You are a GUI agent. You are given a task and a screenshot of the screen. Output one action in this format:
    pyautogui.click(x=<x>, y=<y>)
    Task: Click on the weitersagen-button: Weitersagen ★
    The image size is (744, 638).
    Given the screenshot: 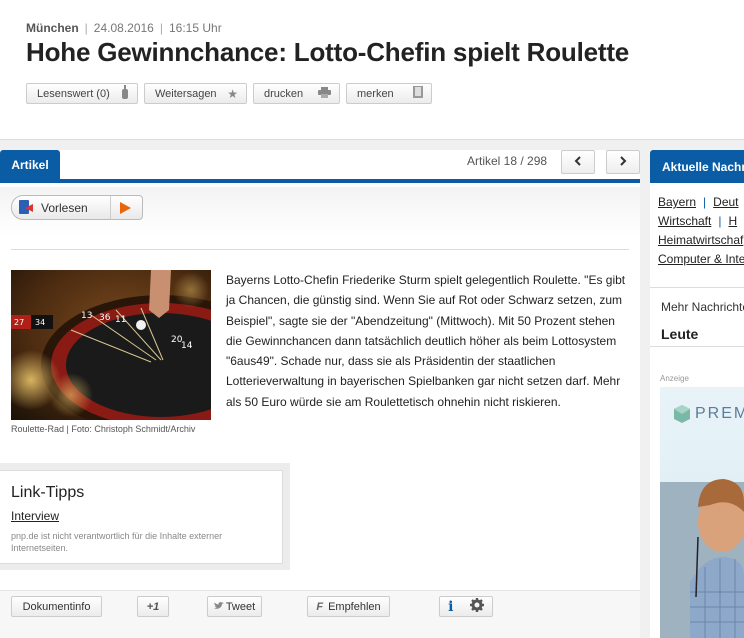 What is the action you would take?
    pyautogui.click(x=195, y=93)
    